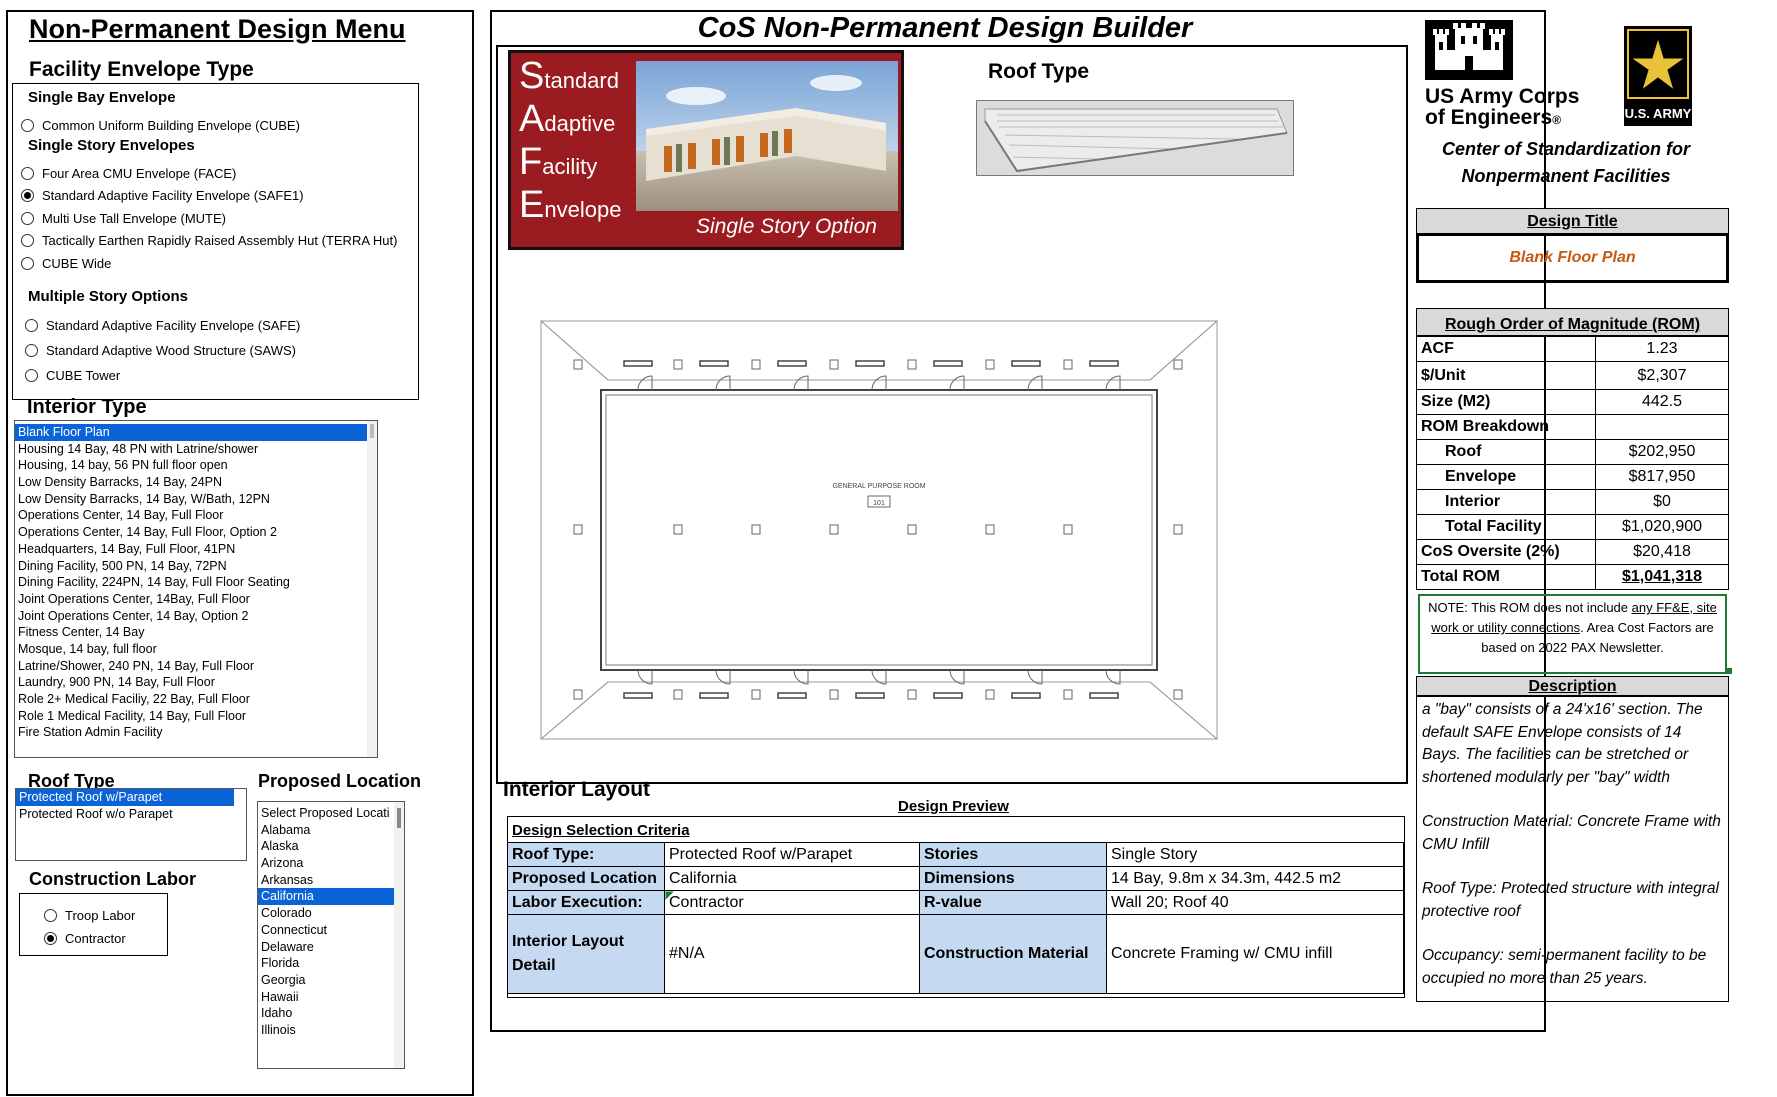 The width and height of the screenshot is (1777, 1097). I want to click on roof-type-preview-label: Roof Type, so click(1039, 71).